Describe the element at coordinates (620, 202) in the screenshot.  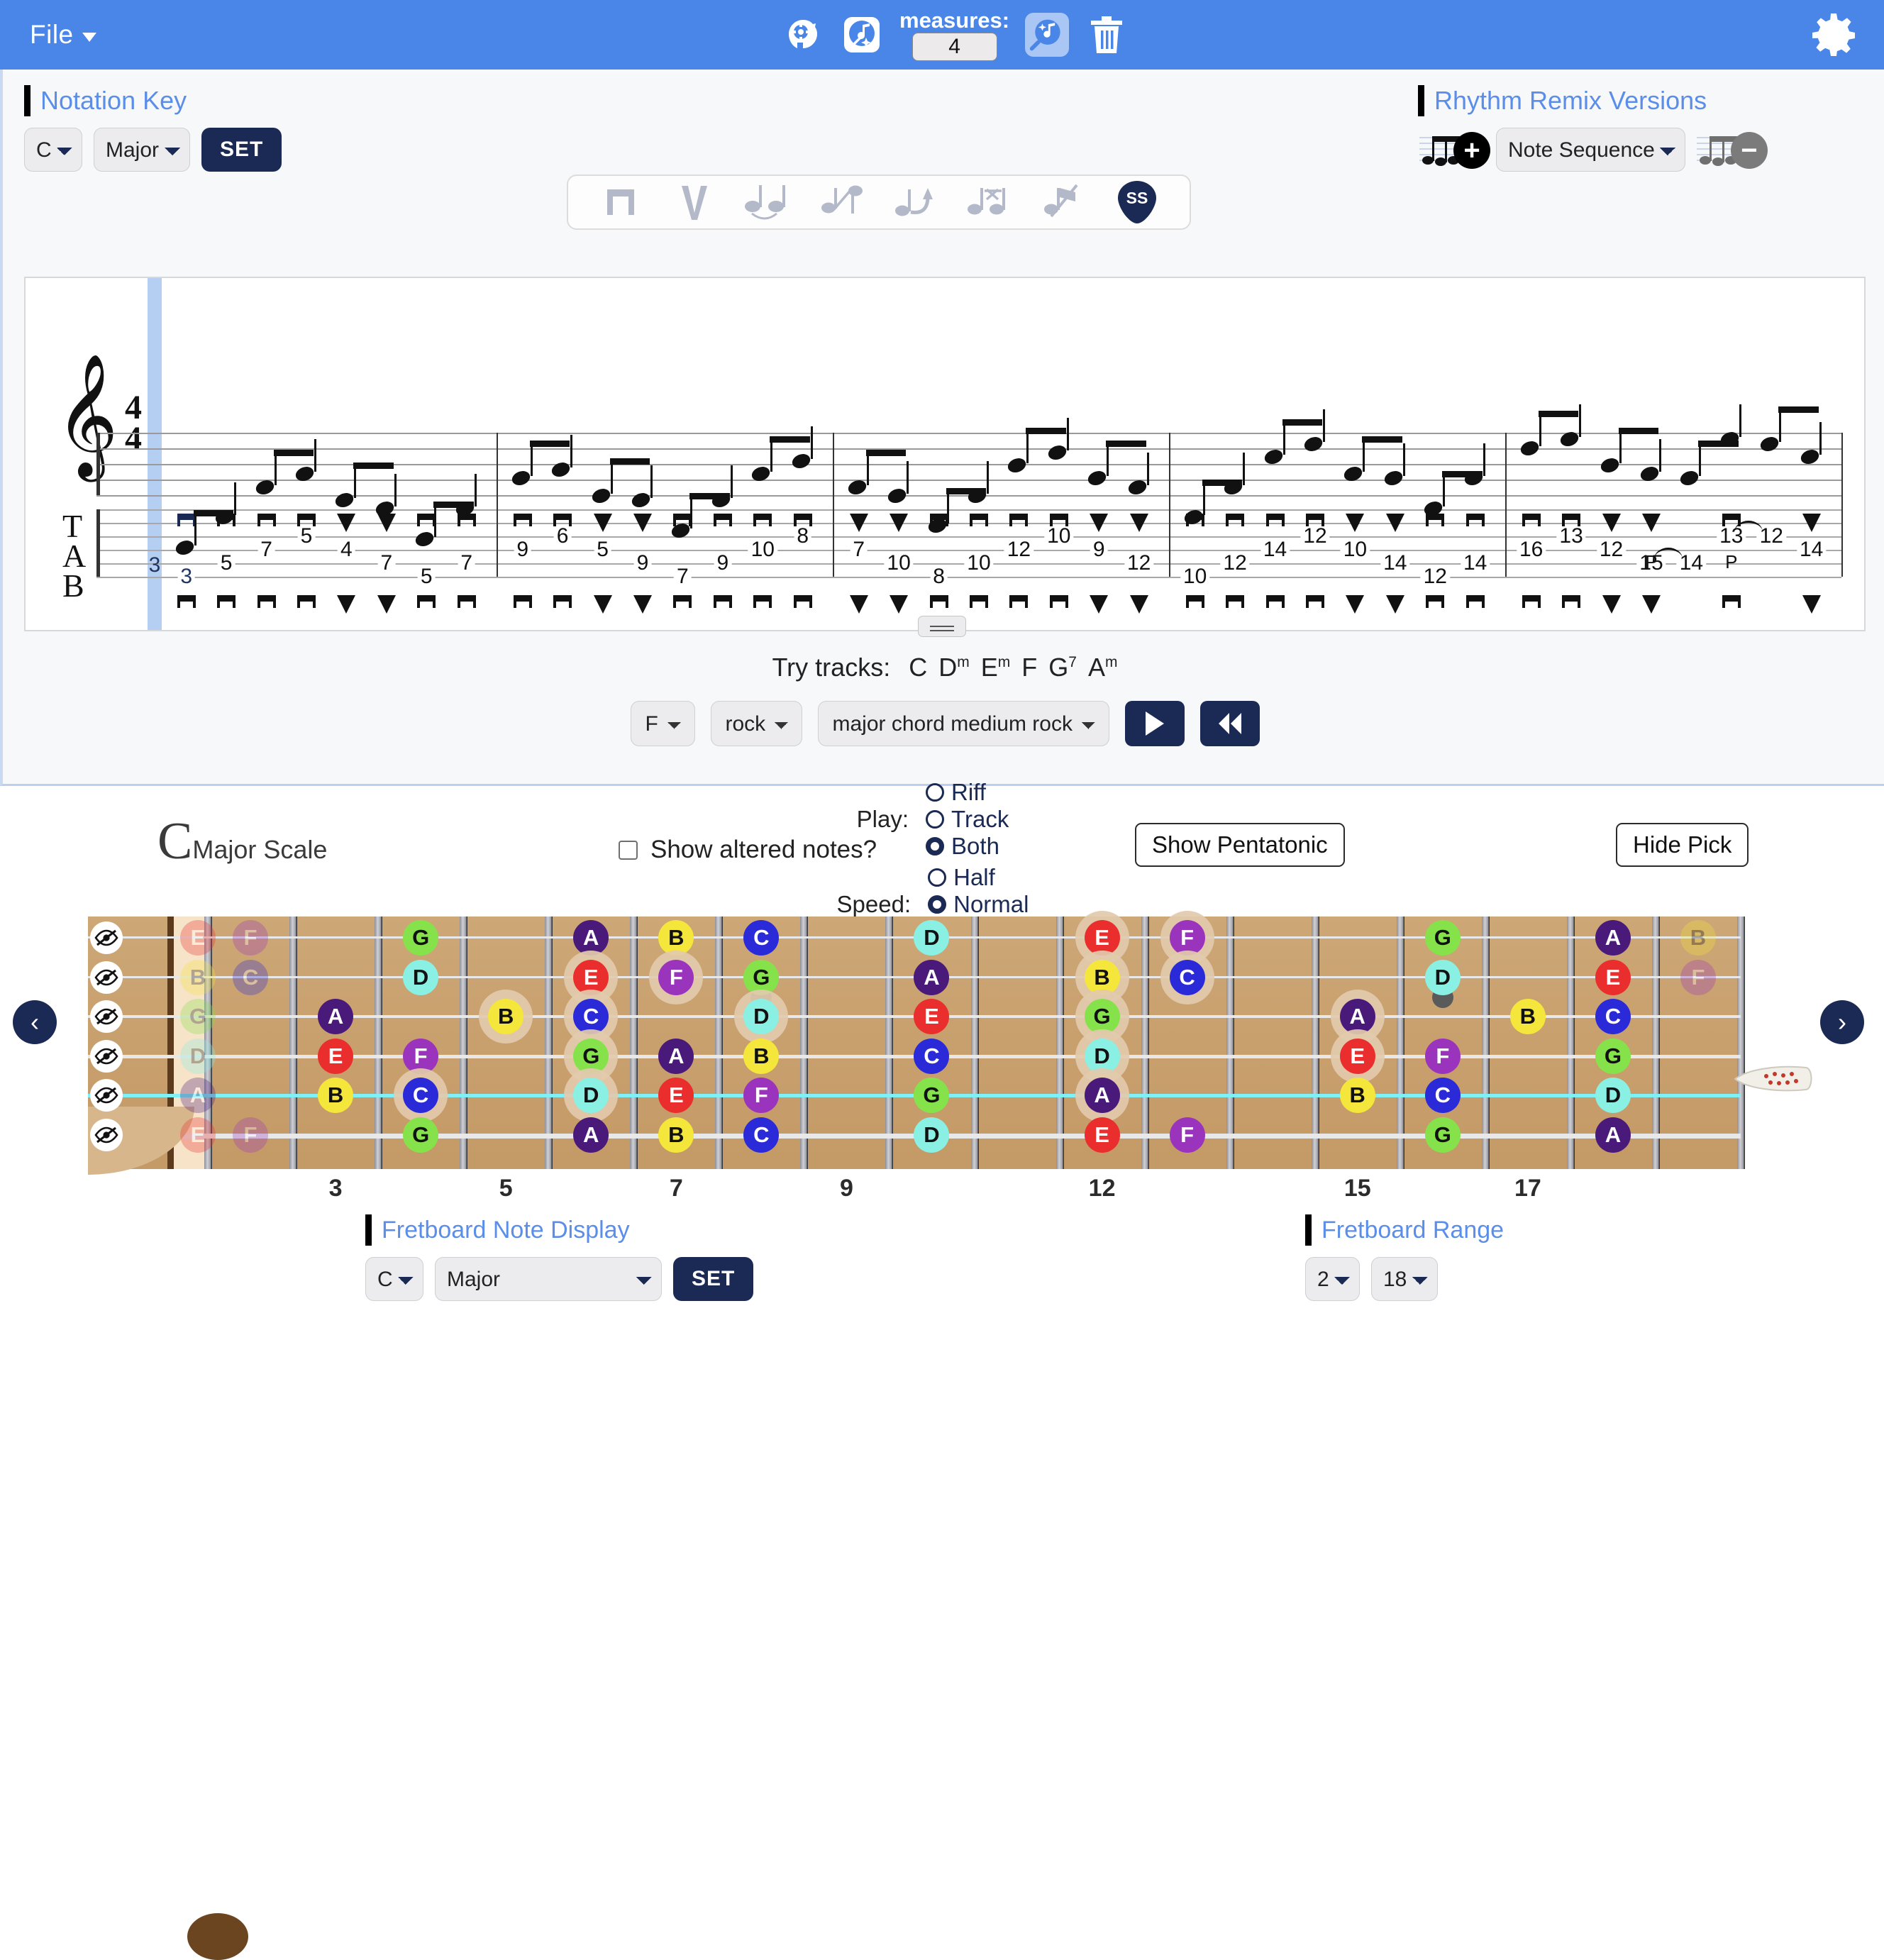
I see `downstroke-icon` at that location.